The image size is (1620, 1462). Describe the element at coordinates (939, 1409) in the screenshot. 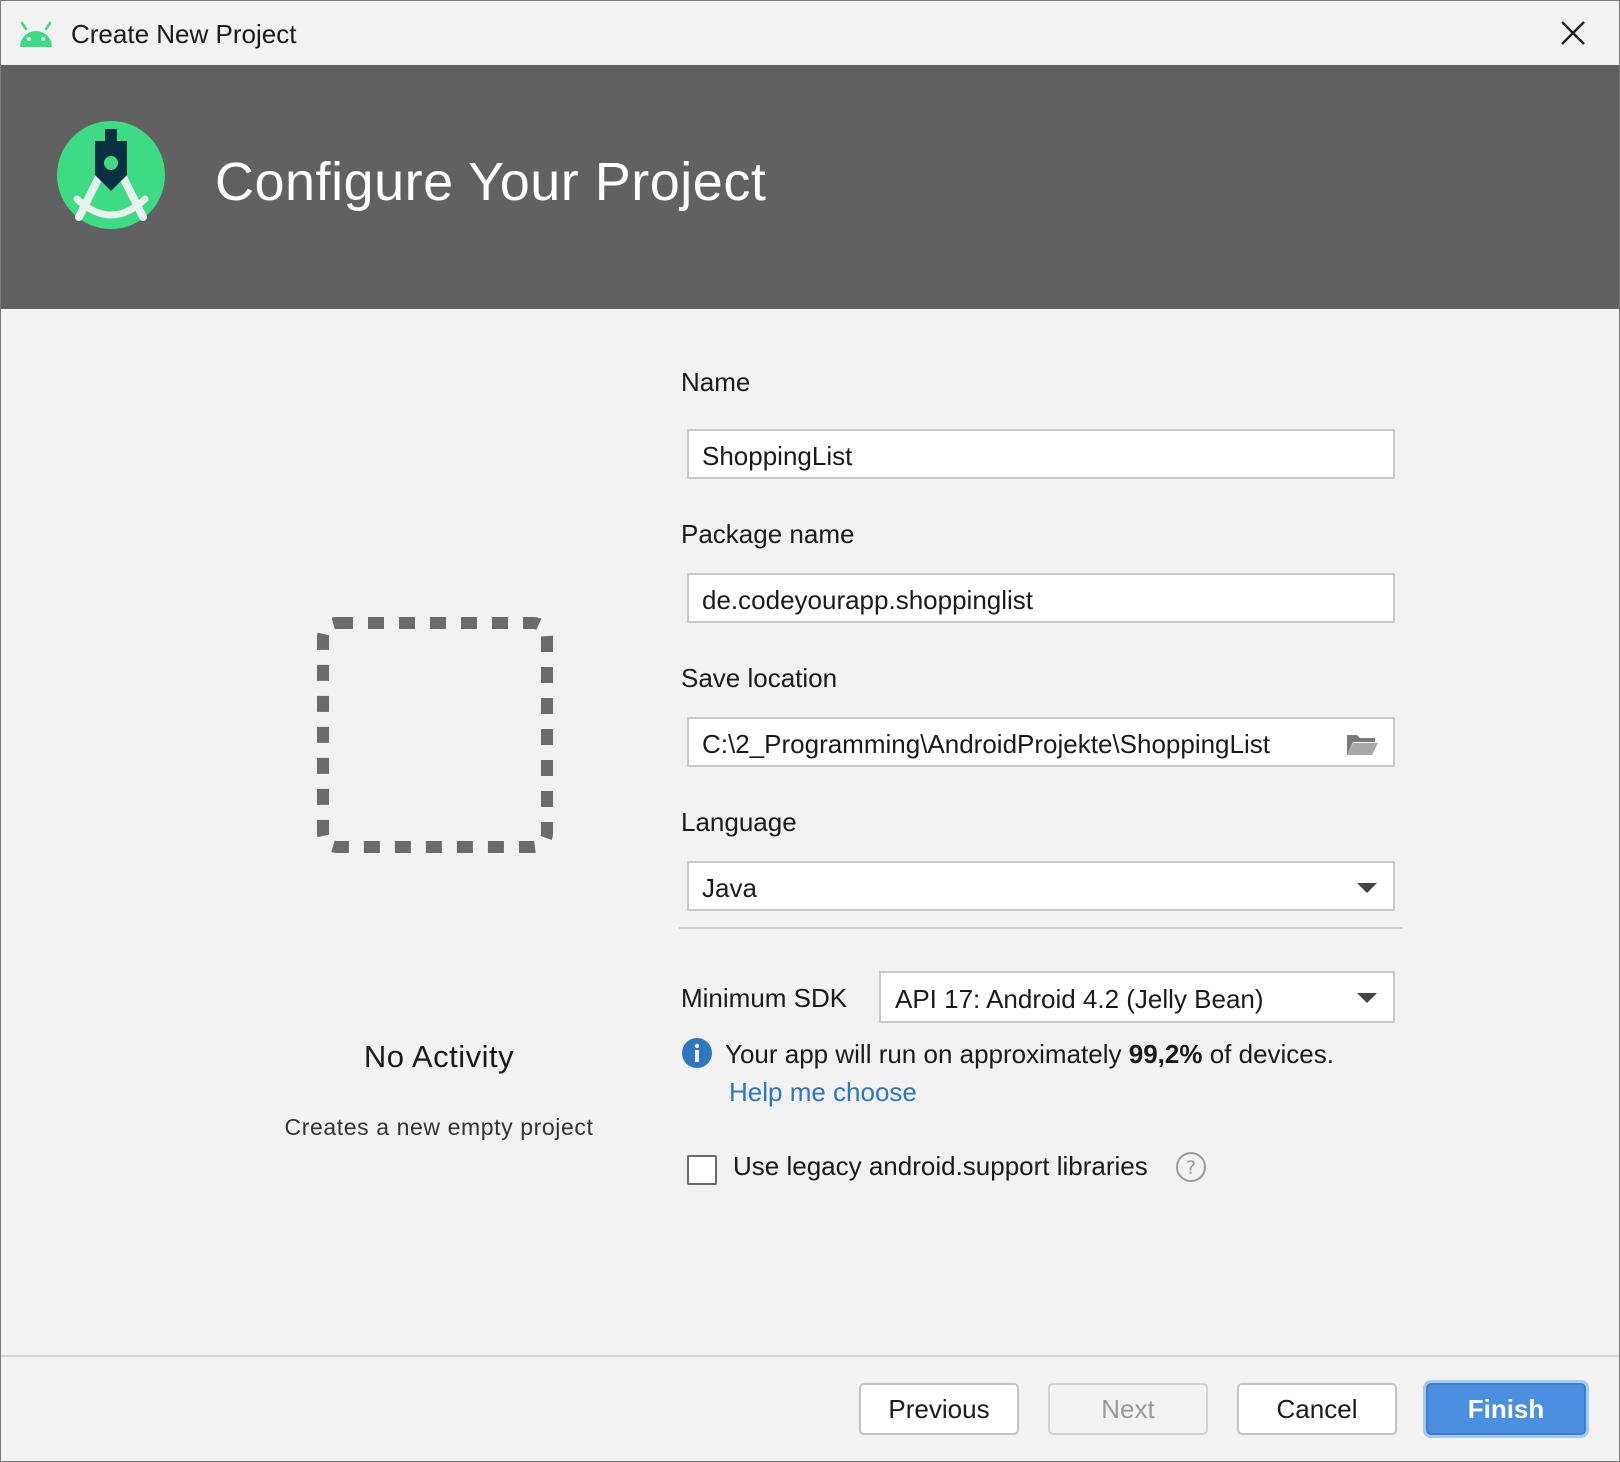

I see `previous-button: Previous` at that location.